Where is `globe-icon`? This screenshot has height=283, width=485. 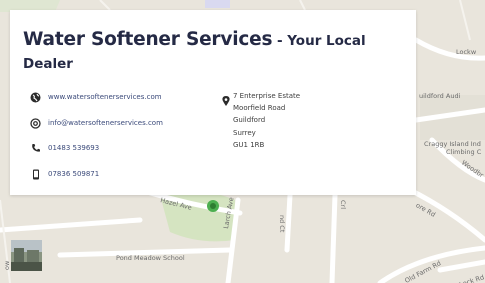 globe-icon is located at coordinates (35, 97).